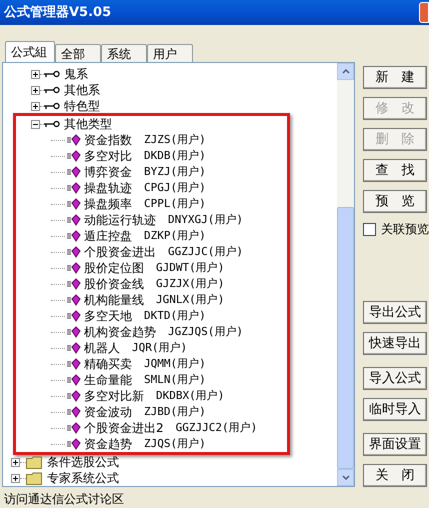 This screenshot has width=429, height=508. Describe the element at coordinates (102, 348) in the screenshot. I see `formula-name: 机器人` at that location.